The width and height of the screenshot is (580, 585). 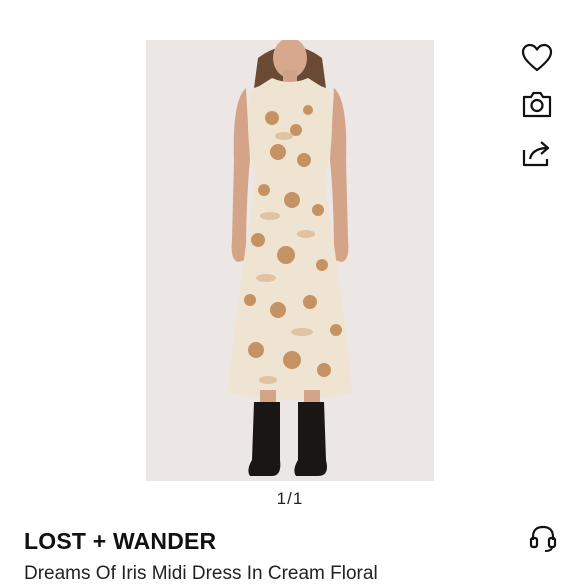 I want to click on share-button, so click(x=537, y=153).